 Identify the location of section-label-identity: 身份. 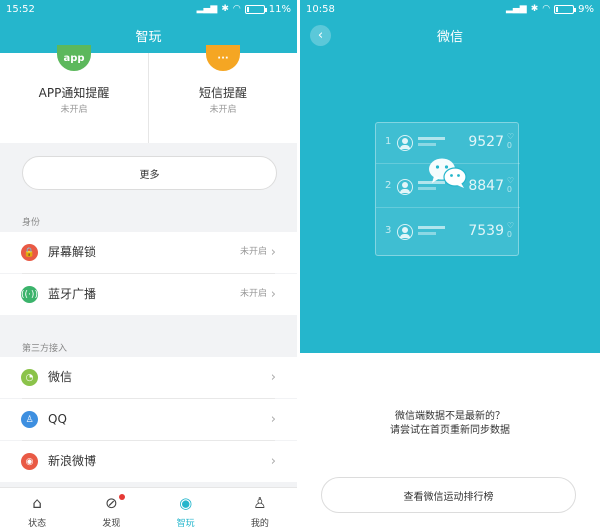
(31, 223).